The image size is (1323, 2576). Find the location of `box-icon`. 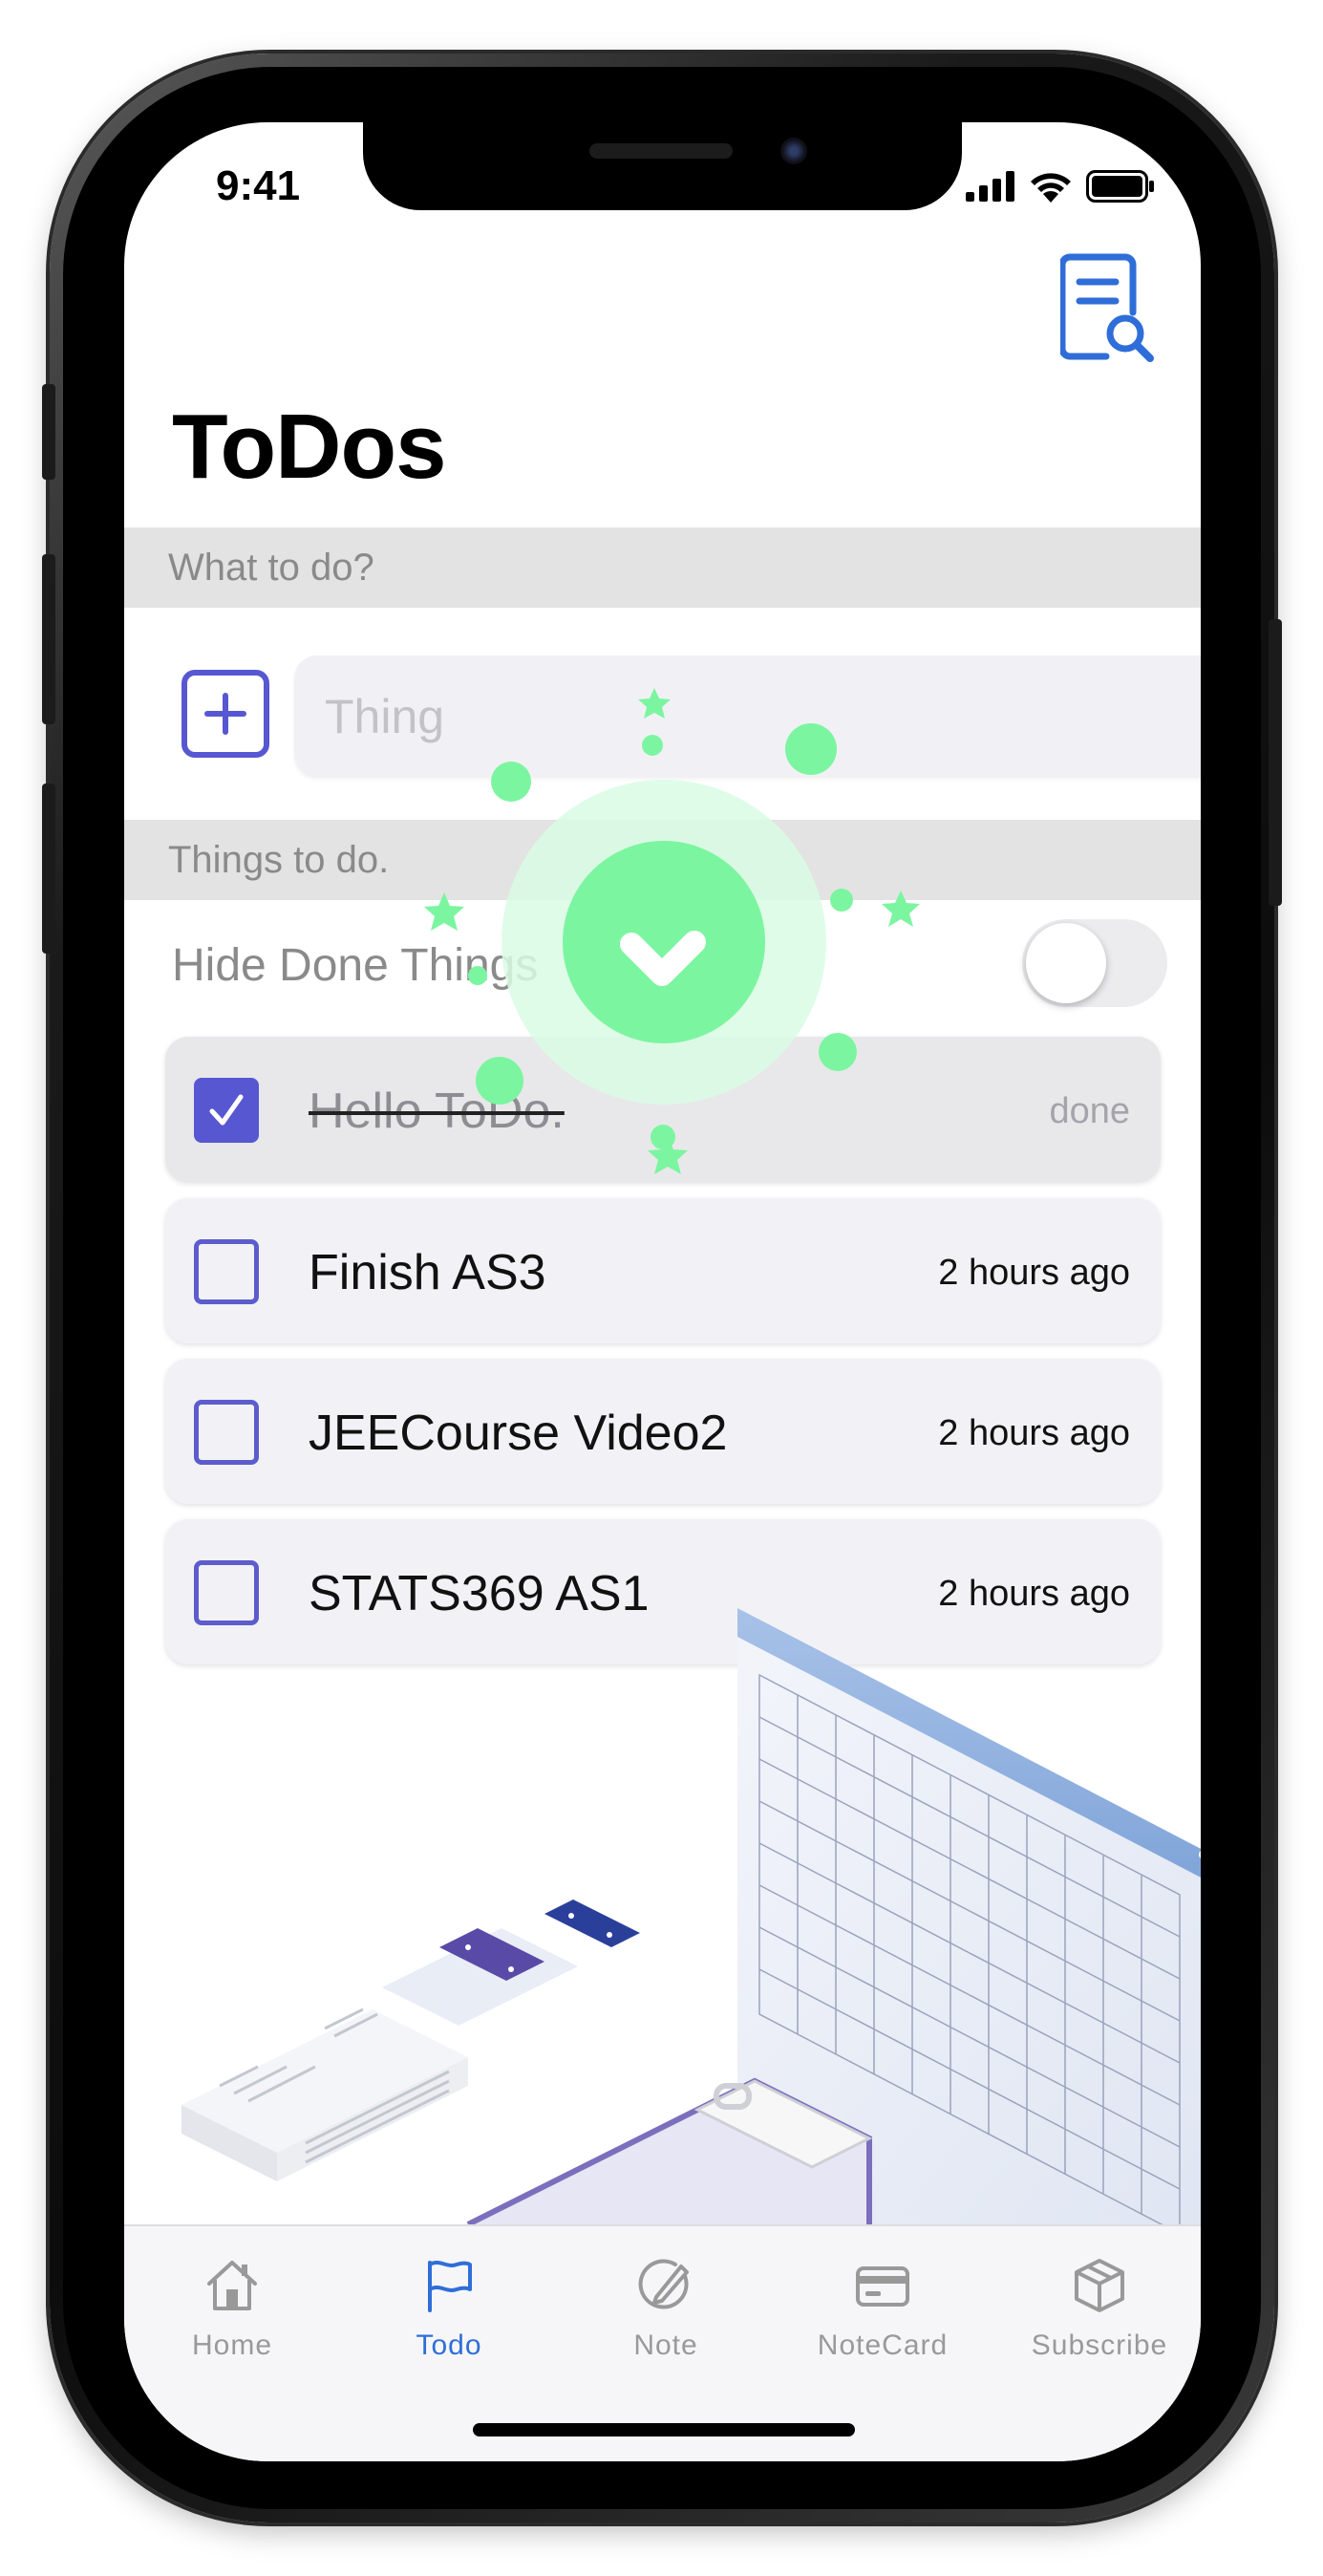

box-icon is located at coordinates (1100, 2285).